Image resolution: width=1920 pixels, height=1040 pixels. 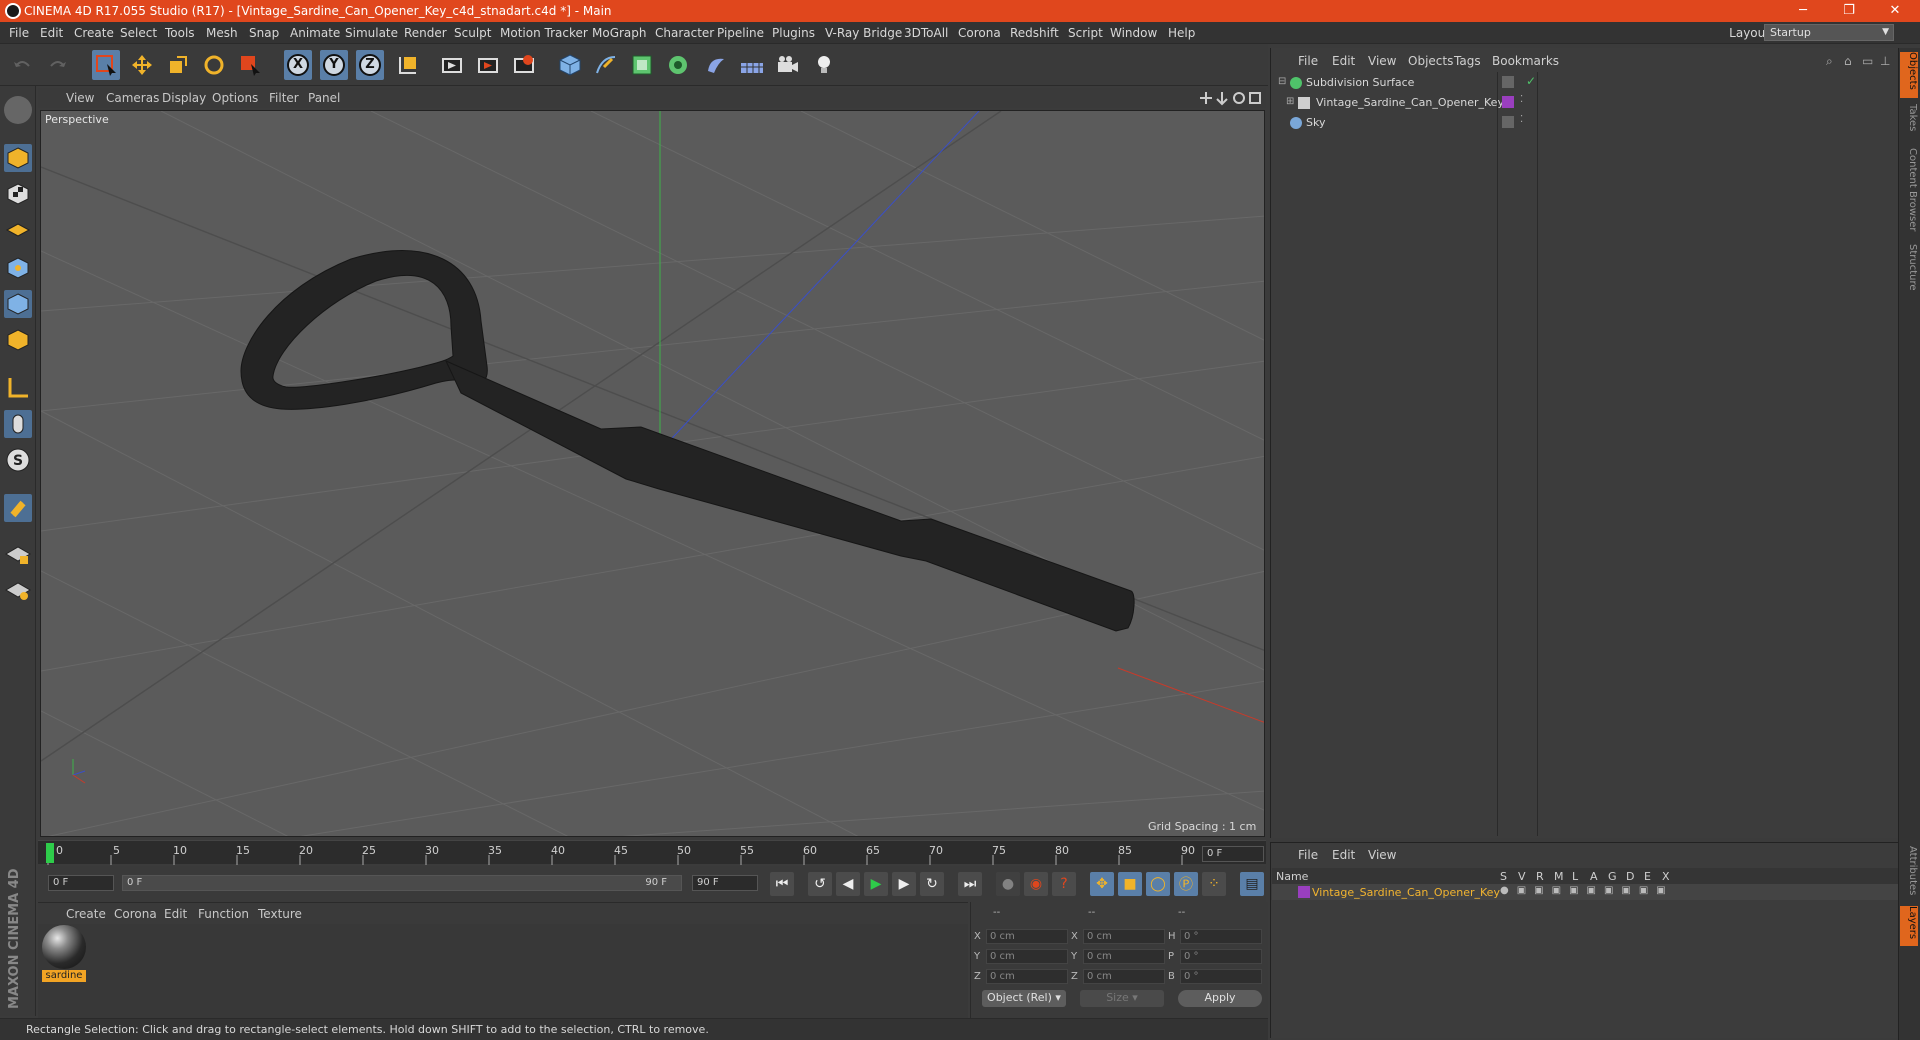 I want to click on layer-menu-file: File, so click(x=1308, y=855).